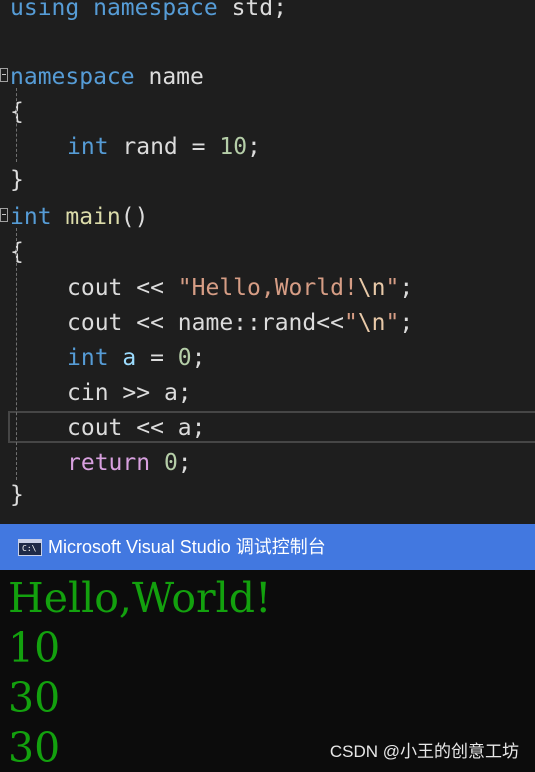 The image size is (535, 772). I want to click on namespace-name: name, so click(169, 77).